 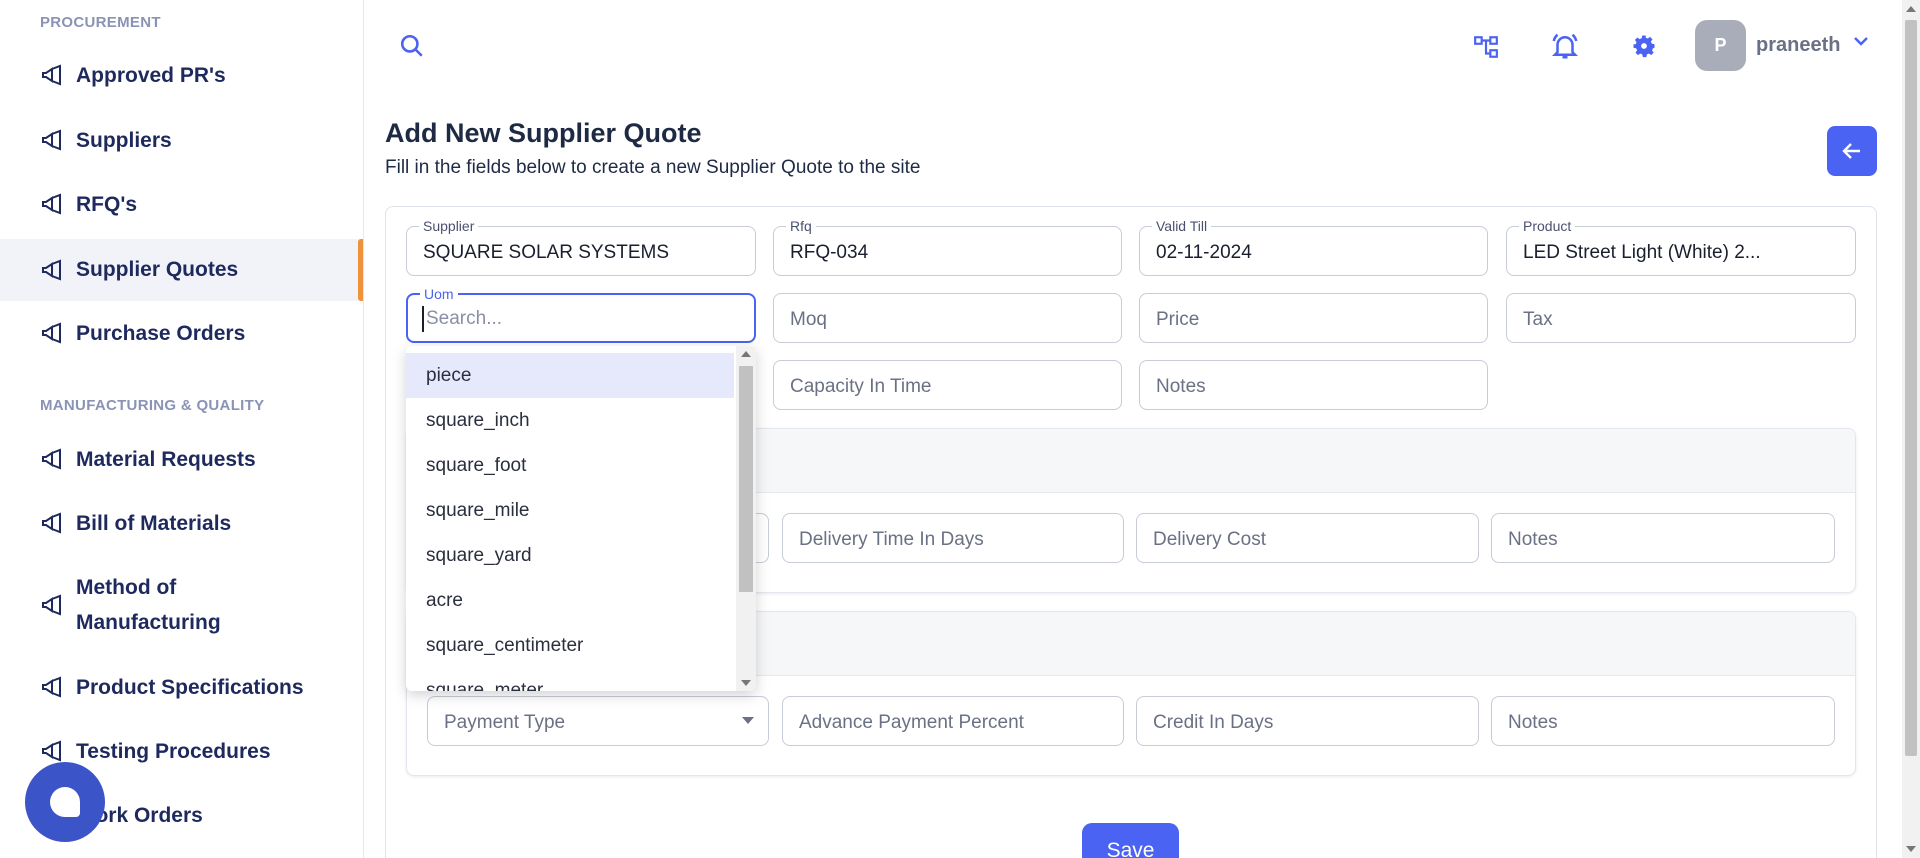 What do you see at coordinates (148, 605) in the screenshot?
I see `sidebar-item-label: Method of Manufacturing` at bounding box center [148, 605].